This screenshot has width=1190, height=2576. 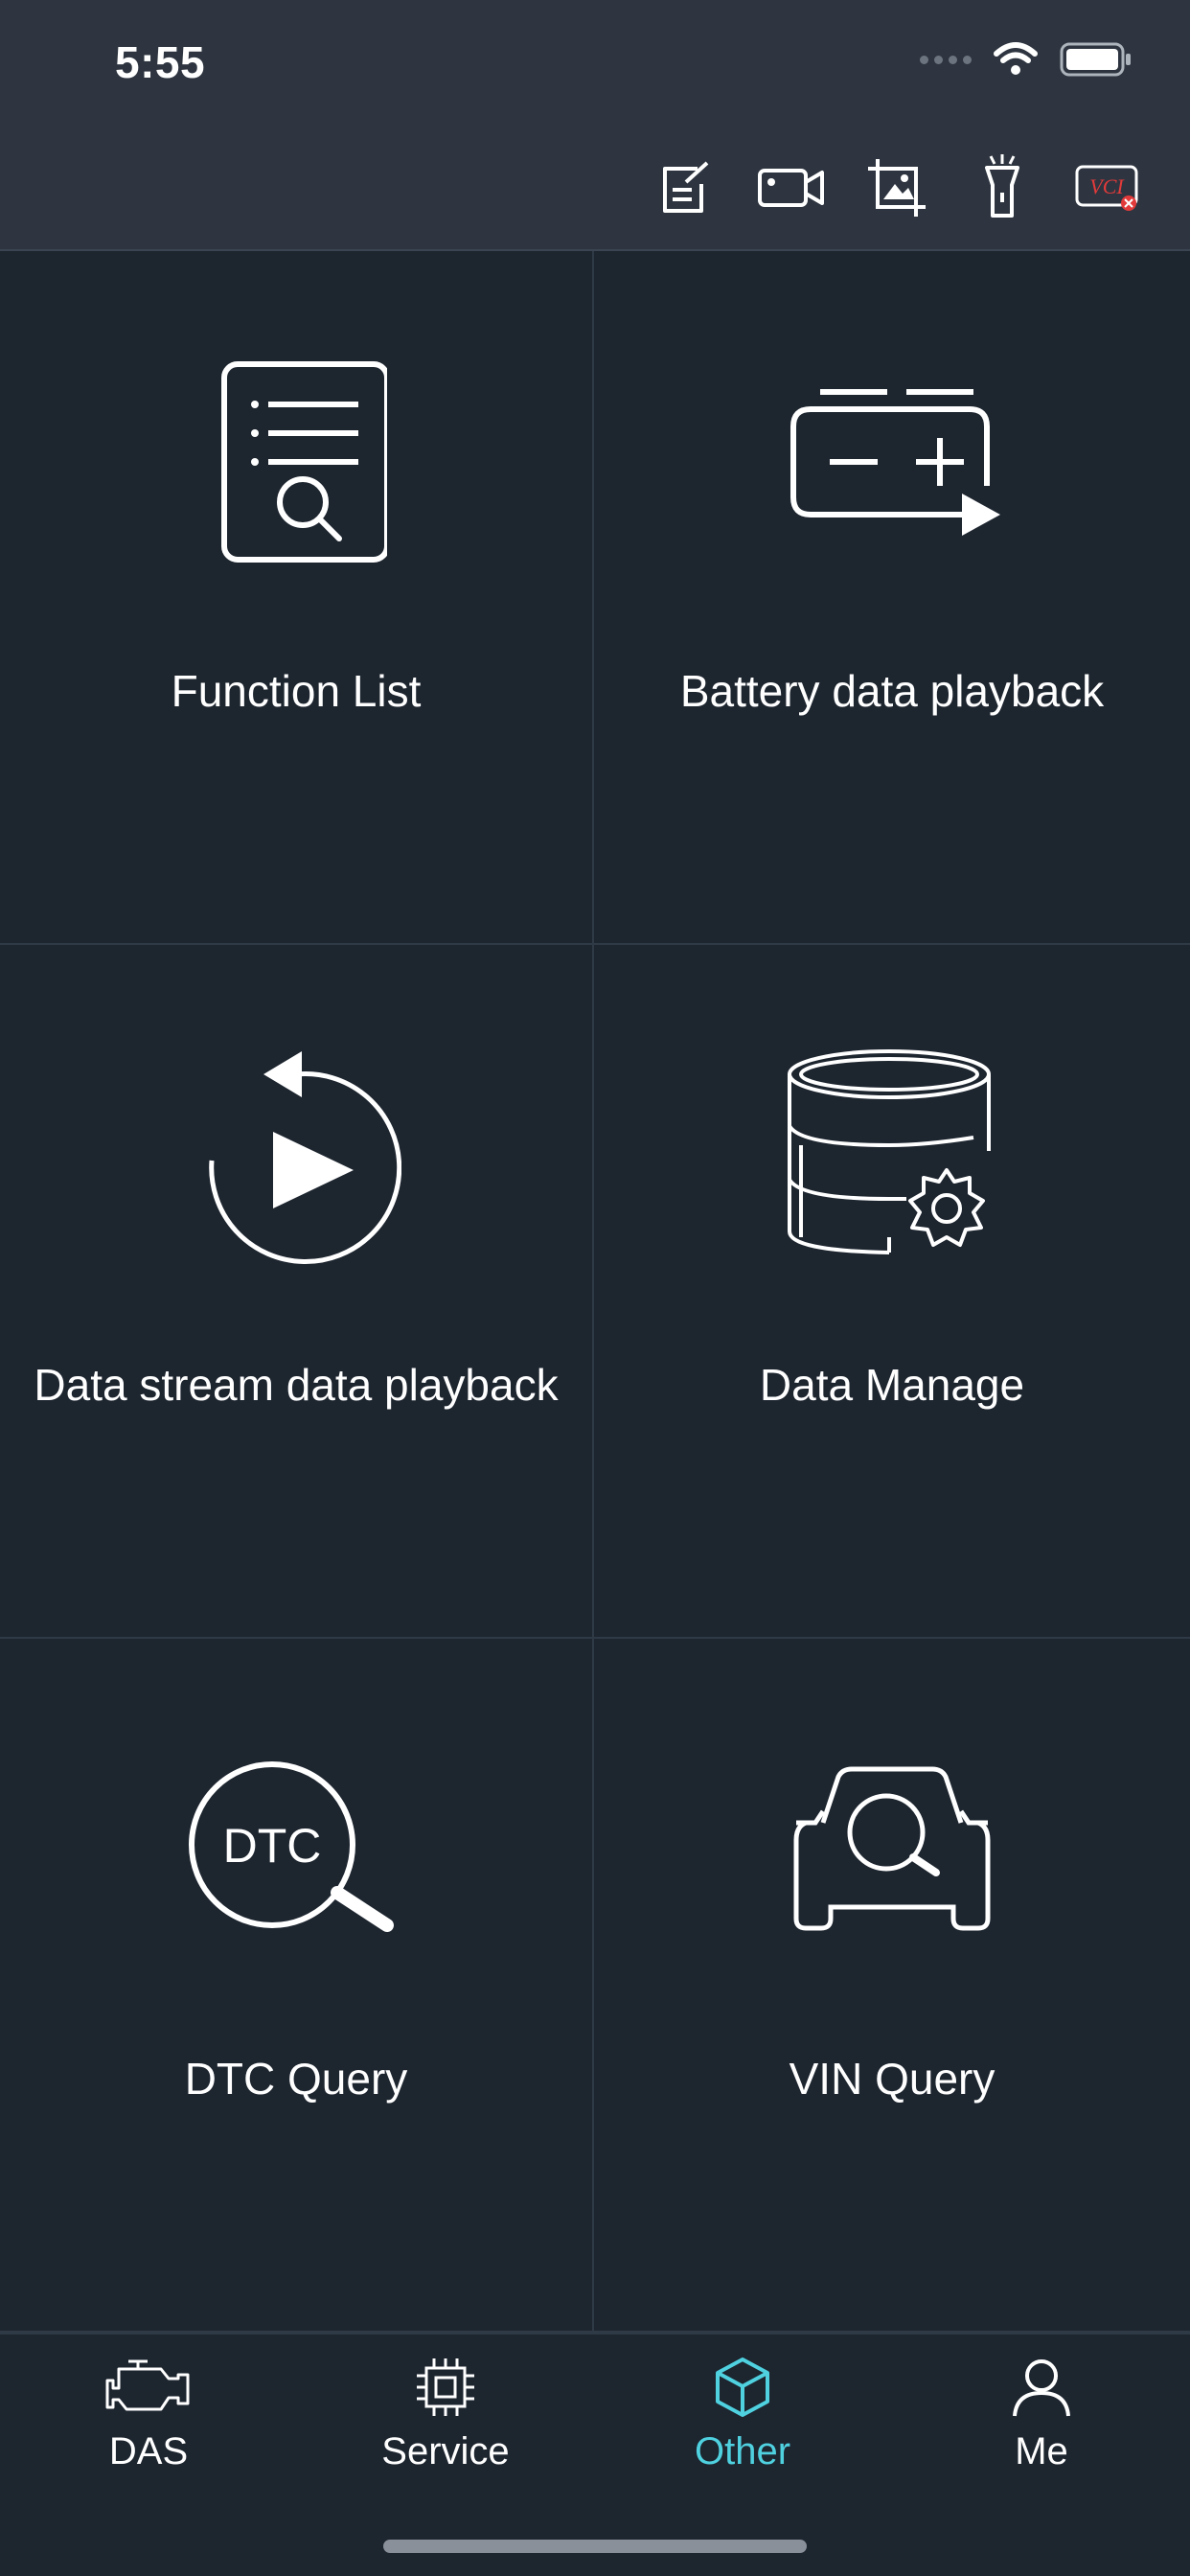 What do you see at coordinates (892, 691) in the screenshot?
I see `tile-label: Battery data playback` at bounding box center [892, 691].